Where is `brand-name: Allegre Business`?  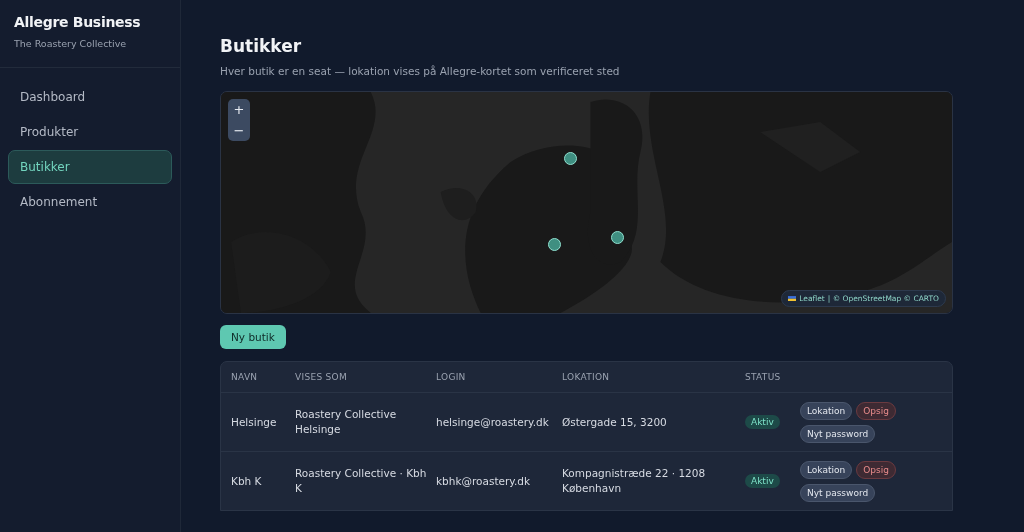 brand-name: Allegre Business is located at coordinates (78, 22).